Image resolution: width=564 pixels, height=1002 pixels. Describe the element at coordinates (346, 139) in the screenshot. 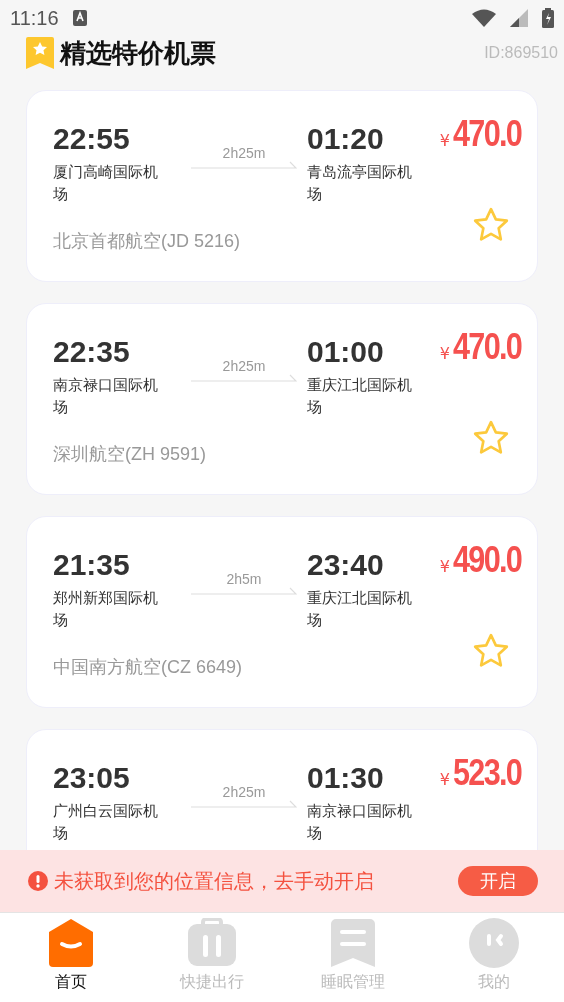

I see `arrive-time: 01:20` at that location.